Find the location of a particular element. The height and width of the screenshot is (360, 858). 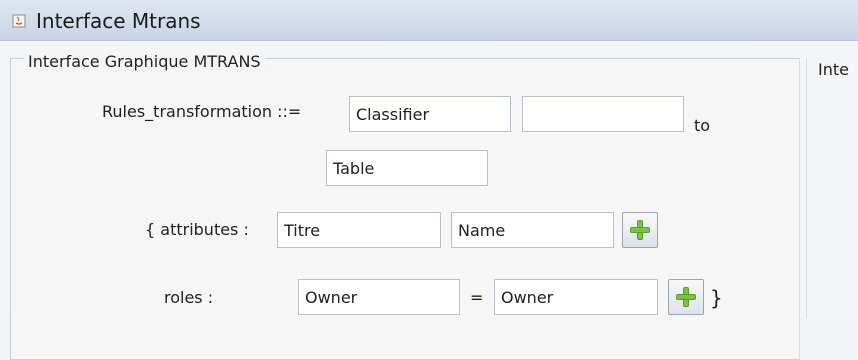

roles-label: roles : is located at coordinates (189, 297).